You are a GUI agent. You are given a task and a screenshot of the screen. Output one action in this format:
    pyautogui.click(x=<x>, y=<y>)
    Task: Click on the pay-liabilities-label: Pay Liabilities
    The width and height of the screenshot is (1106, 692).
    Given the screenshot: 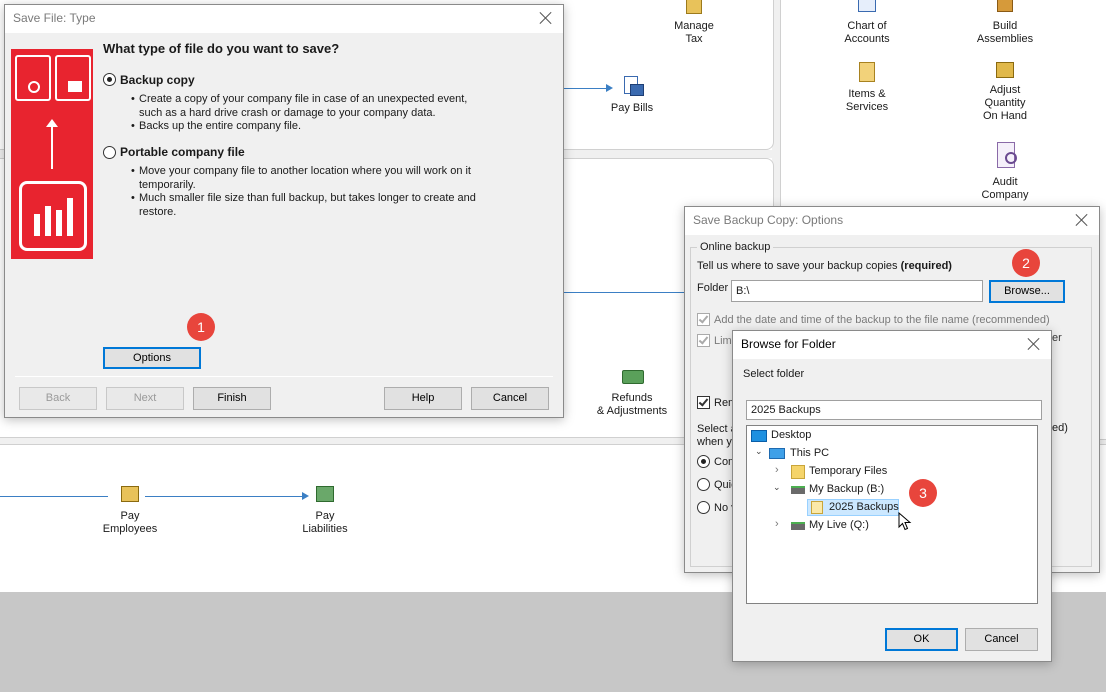 What is the action you would take?
    pyautogui.click(x=325, y=522)
    